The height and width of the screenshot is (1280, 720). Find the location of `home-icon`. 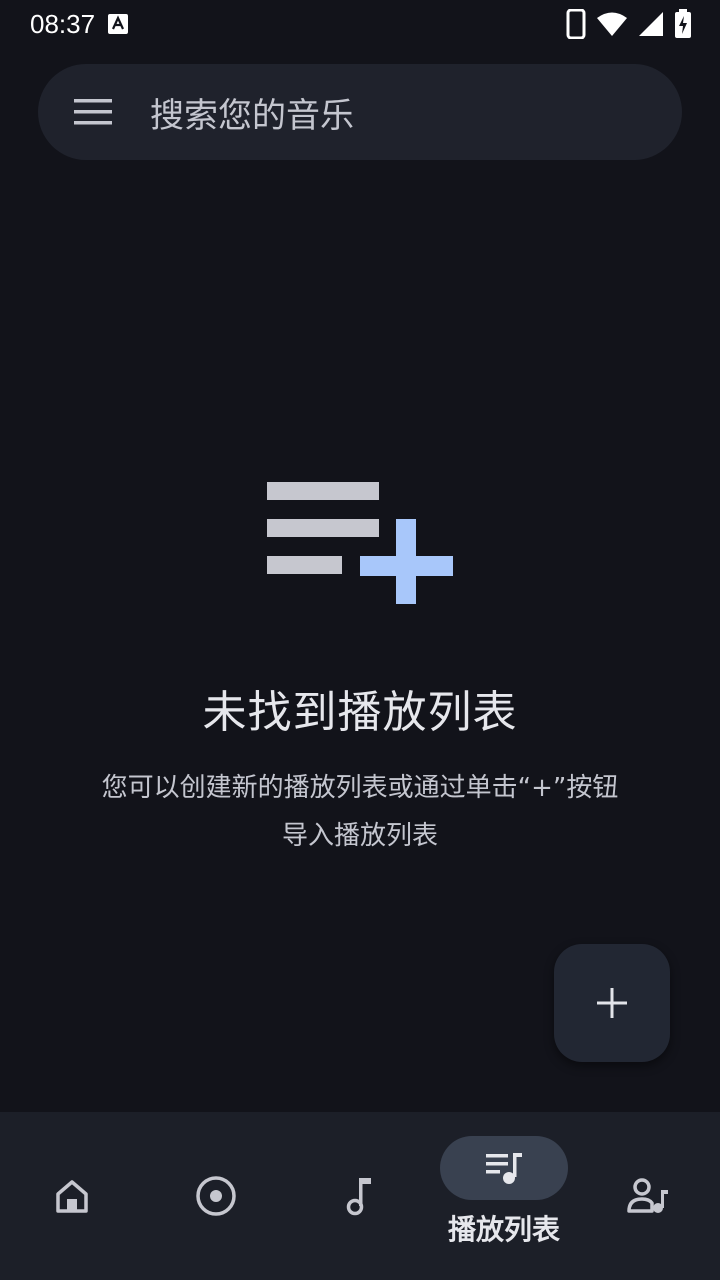

home-icon is located at coordinates (72, 1196).